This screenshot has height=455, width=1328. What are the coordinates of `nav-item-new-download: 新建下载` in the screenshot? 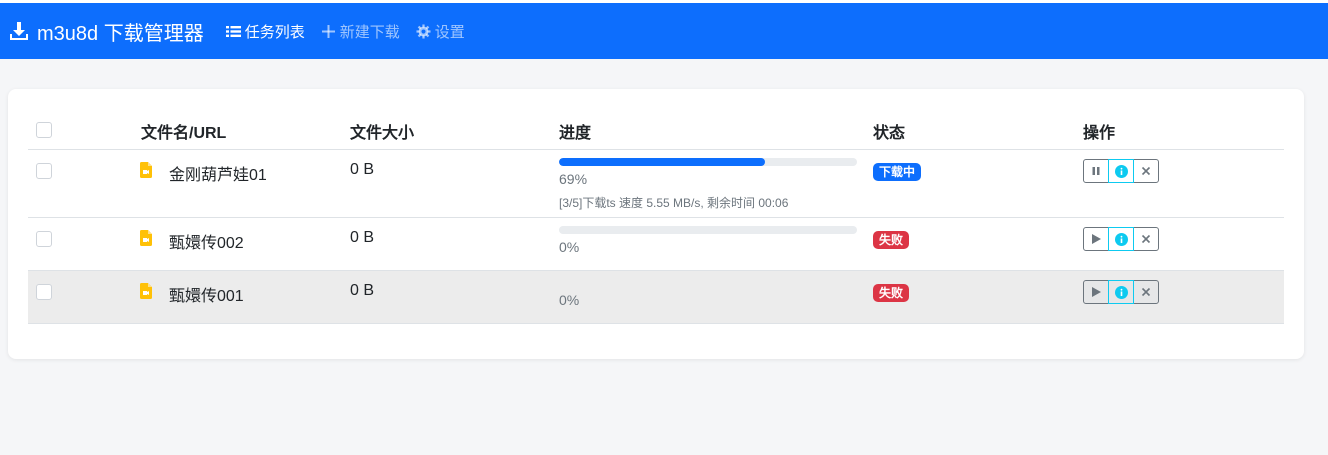 It's located at (360, 31).